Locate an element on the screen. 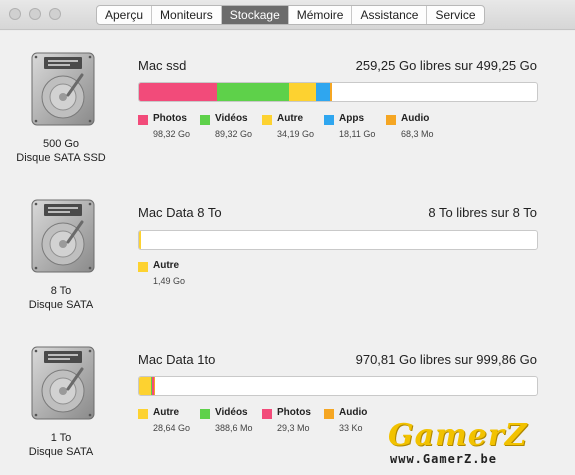  disk-caption: 1 To Disque SATA is located at coordinates (61, 445).